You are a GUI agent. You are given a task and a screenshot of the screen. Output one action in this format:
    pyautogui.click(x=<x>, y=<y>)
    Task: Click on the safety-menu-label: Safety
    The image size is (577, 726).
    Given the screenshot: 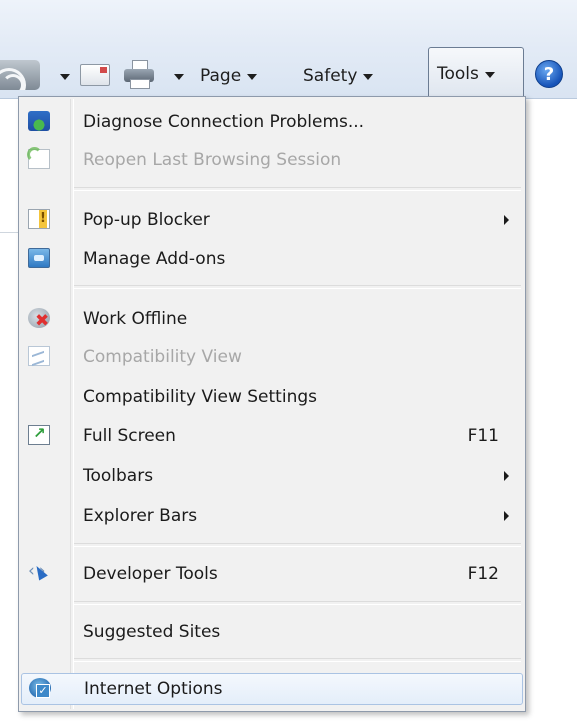 What is the action you would take?
    pyautogui.click(x=330, y=76)
    